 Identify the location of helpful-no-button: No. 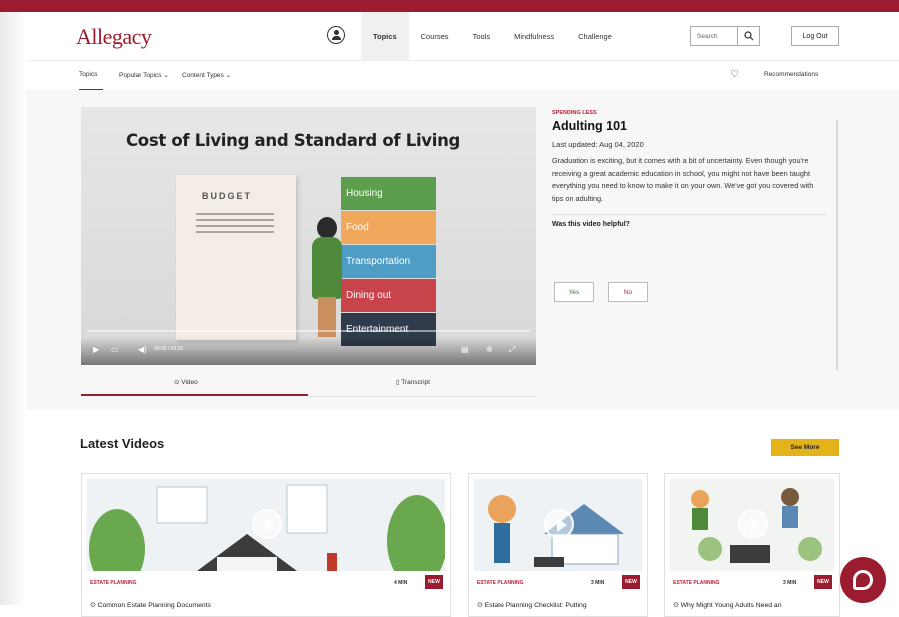
(628, 292).